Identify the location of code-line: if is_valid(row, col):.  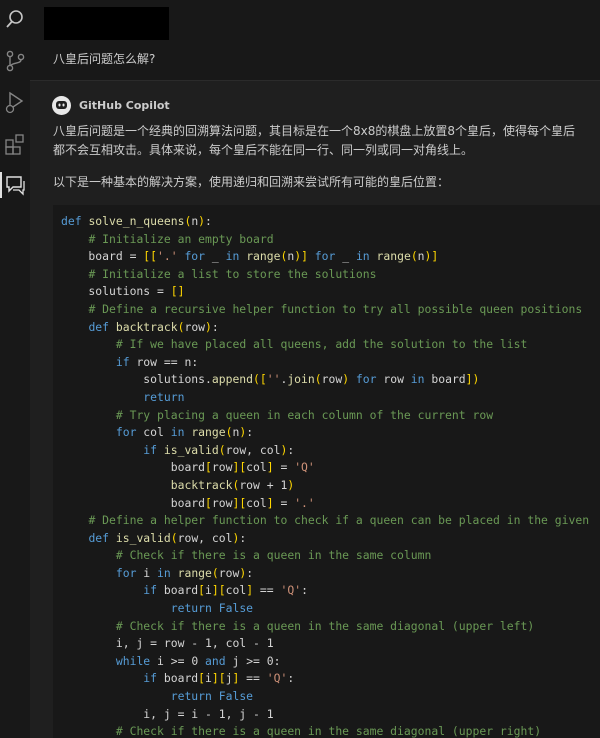
(219, 449).